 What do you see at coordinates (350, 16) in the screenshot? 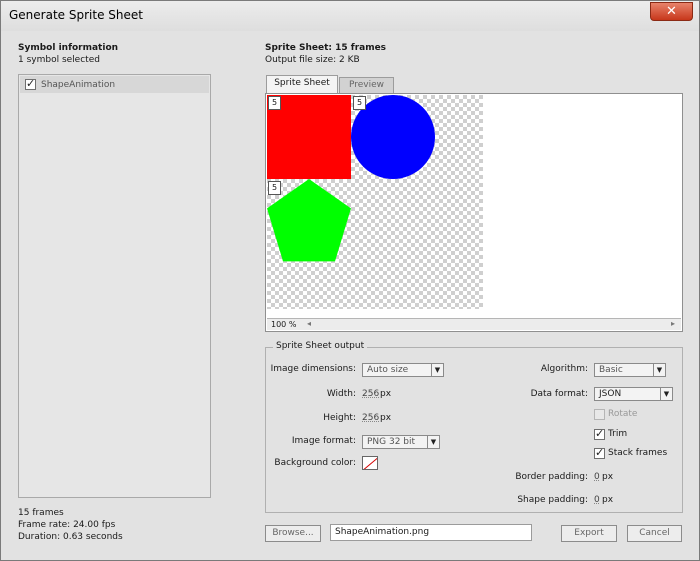
I see `title-bar: Generate Sprite Sheet ✕` at bounding box center [350, 16].